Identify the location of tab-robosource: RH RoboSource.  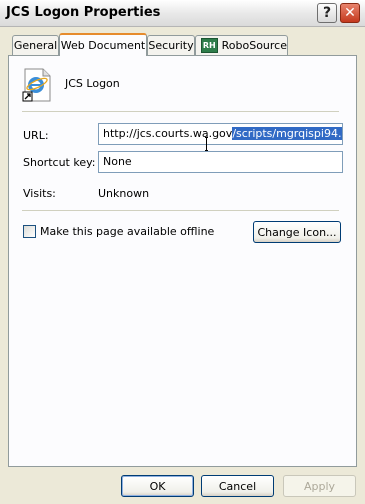
(241, 45).